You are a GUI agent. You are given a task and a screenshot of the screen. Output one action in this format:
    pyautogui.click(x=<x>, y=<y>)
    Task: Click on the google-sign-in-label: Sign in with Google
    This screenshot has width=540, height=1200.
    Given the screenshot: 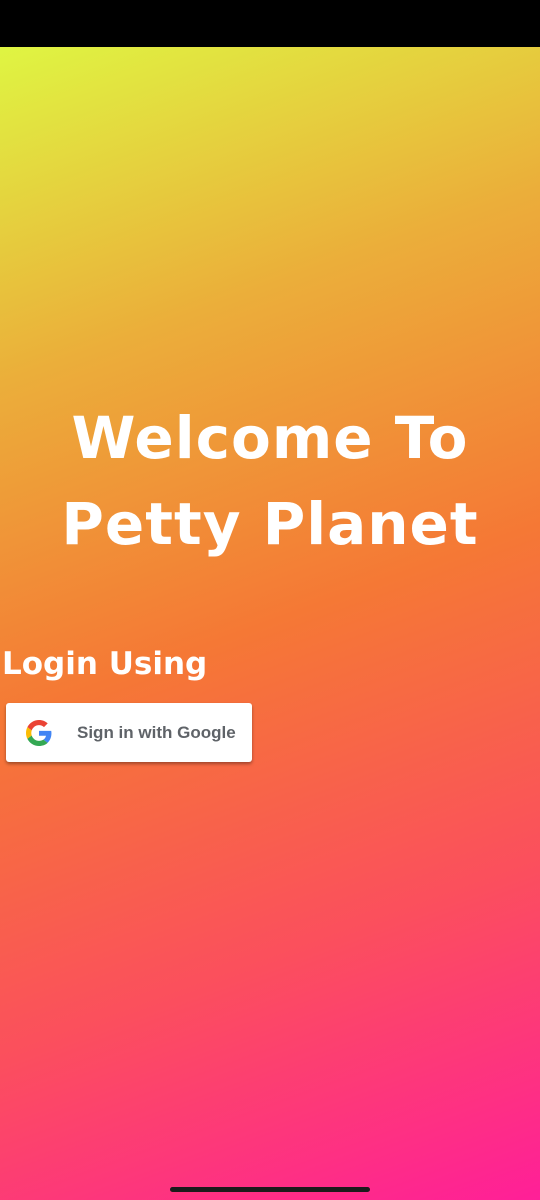 What is the action you would take?
    pyautogui.click(x=156, y=732)
    